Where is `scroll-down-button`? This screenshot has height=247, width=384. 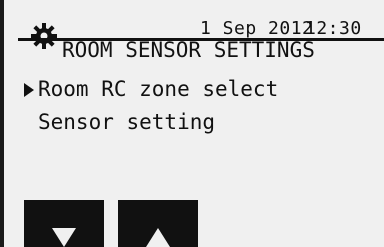 scroll-down-button is located at coordinates (64, 223).